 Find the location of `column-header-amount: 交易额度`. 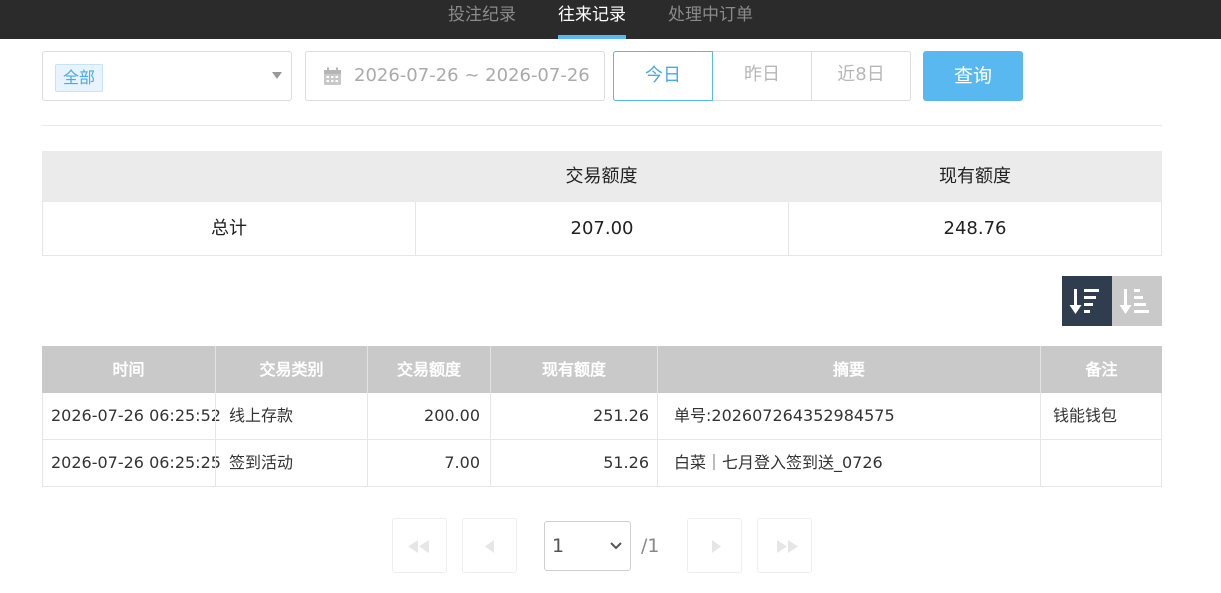

column-header-amount: 交易额度 is located at coordinates (428, 369).